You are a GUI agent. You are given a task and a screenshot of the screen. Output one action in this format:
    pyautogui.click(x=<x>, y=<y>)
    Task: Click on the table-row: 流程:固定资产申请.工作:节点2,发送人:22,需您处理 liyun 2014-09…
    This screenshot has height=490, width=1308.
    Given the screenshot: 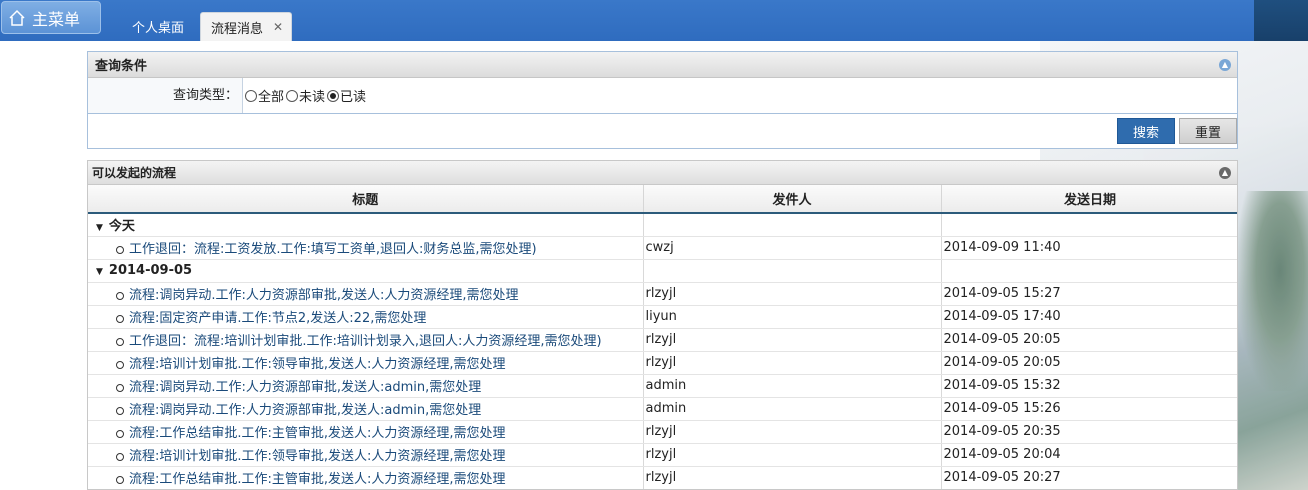 What is the action you would take?
    pyautogui.click(x=662, y=317)
    